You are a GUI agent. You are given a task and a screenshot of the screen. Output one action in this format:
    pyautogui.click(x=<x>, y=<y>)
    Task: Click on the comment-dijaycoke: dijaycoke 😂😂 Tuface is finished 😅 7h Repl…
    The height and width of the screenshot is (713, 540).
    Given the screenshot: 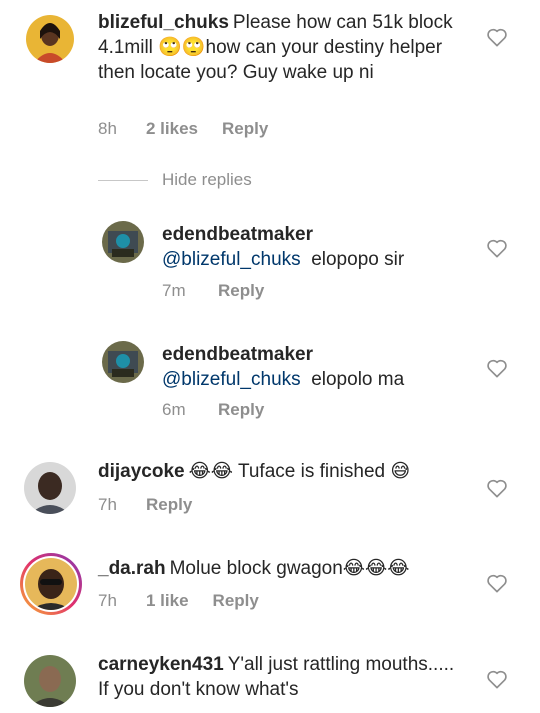 What is the action you would take?
    pyautogui.click(x=270, y=488)
    